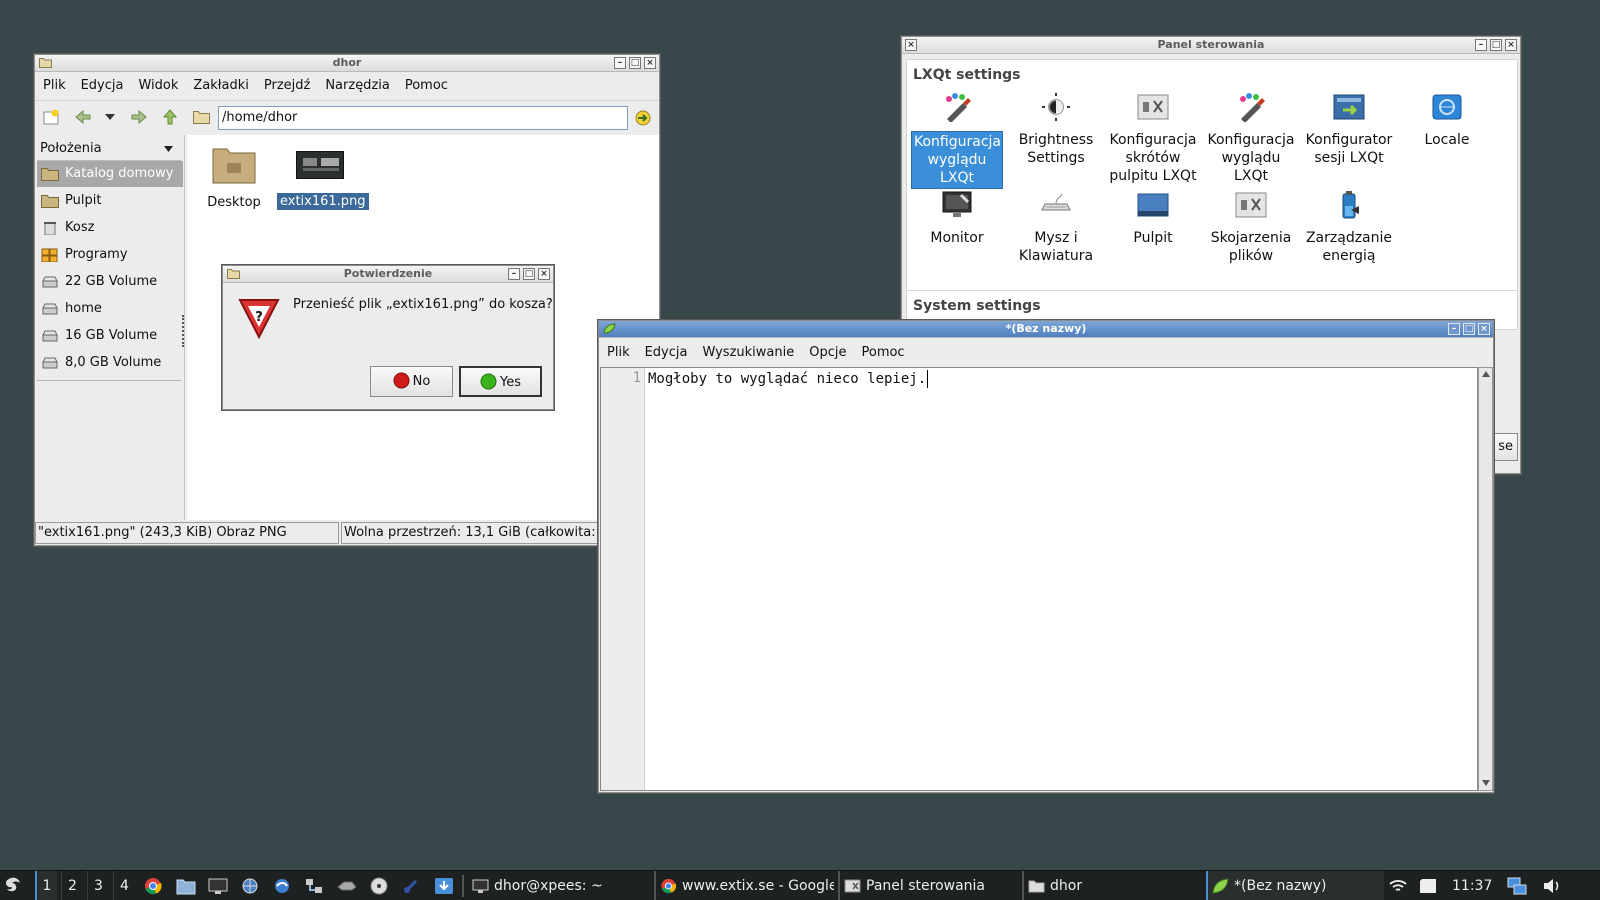  What do you see at coordinates (110, 255) in the screenshot?
I see `sidebar-item-programy: Programy` at bounding box center [110, 255].